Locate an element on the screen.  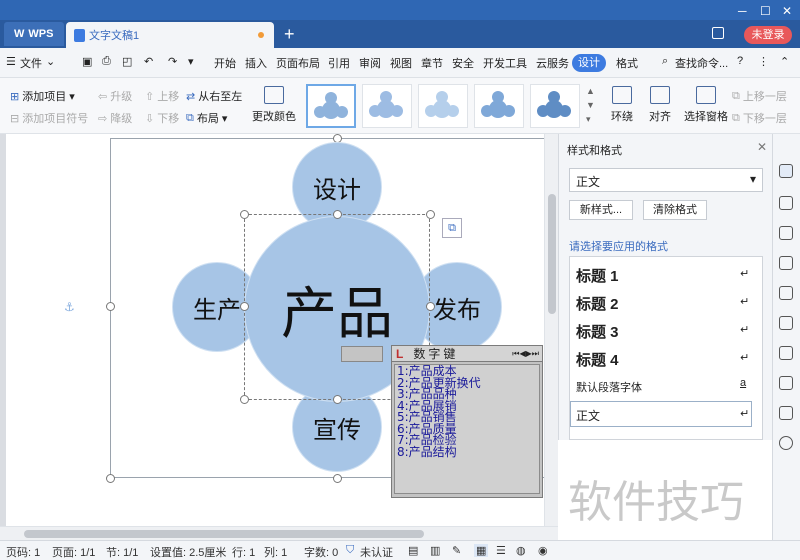
menu-view: 视图 is located at coordinates (401, 63).